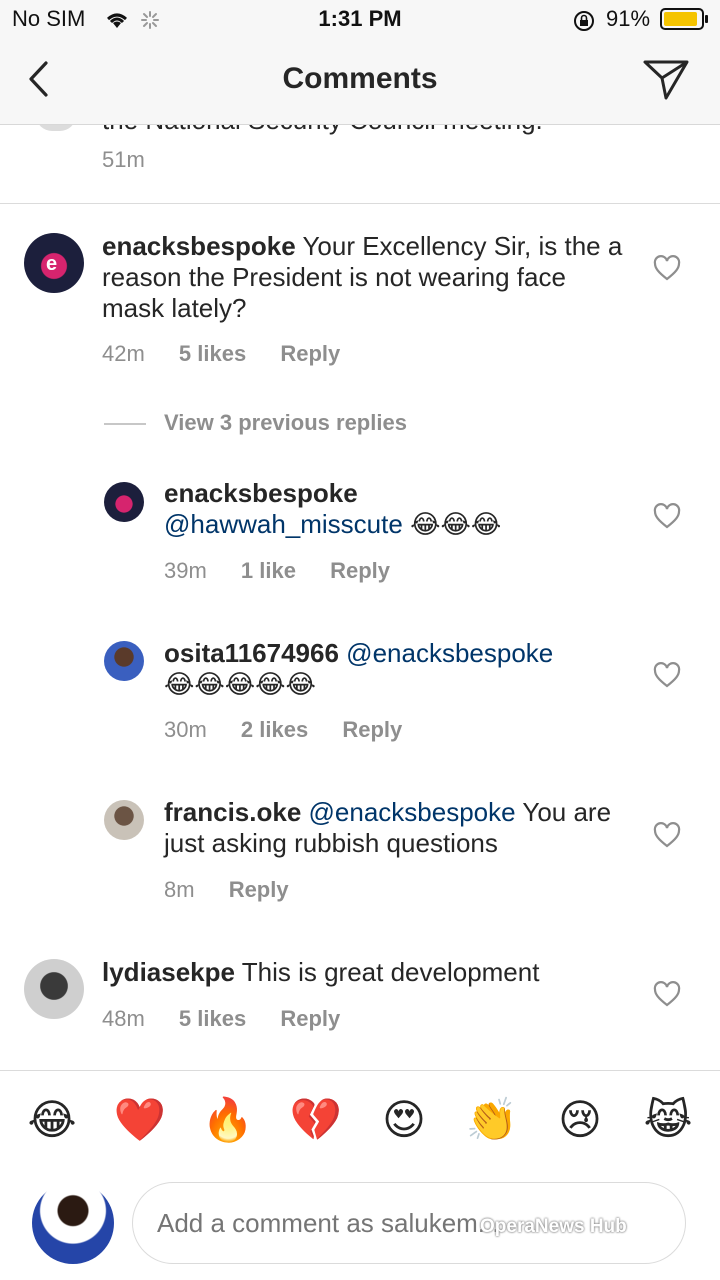 This screenshot has height=1280, width=720. What do you see at coordinates (666, 80) in the screenshot?
I see `send-button` at bounding box center [666, 80].